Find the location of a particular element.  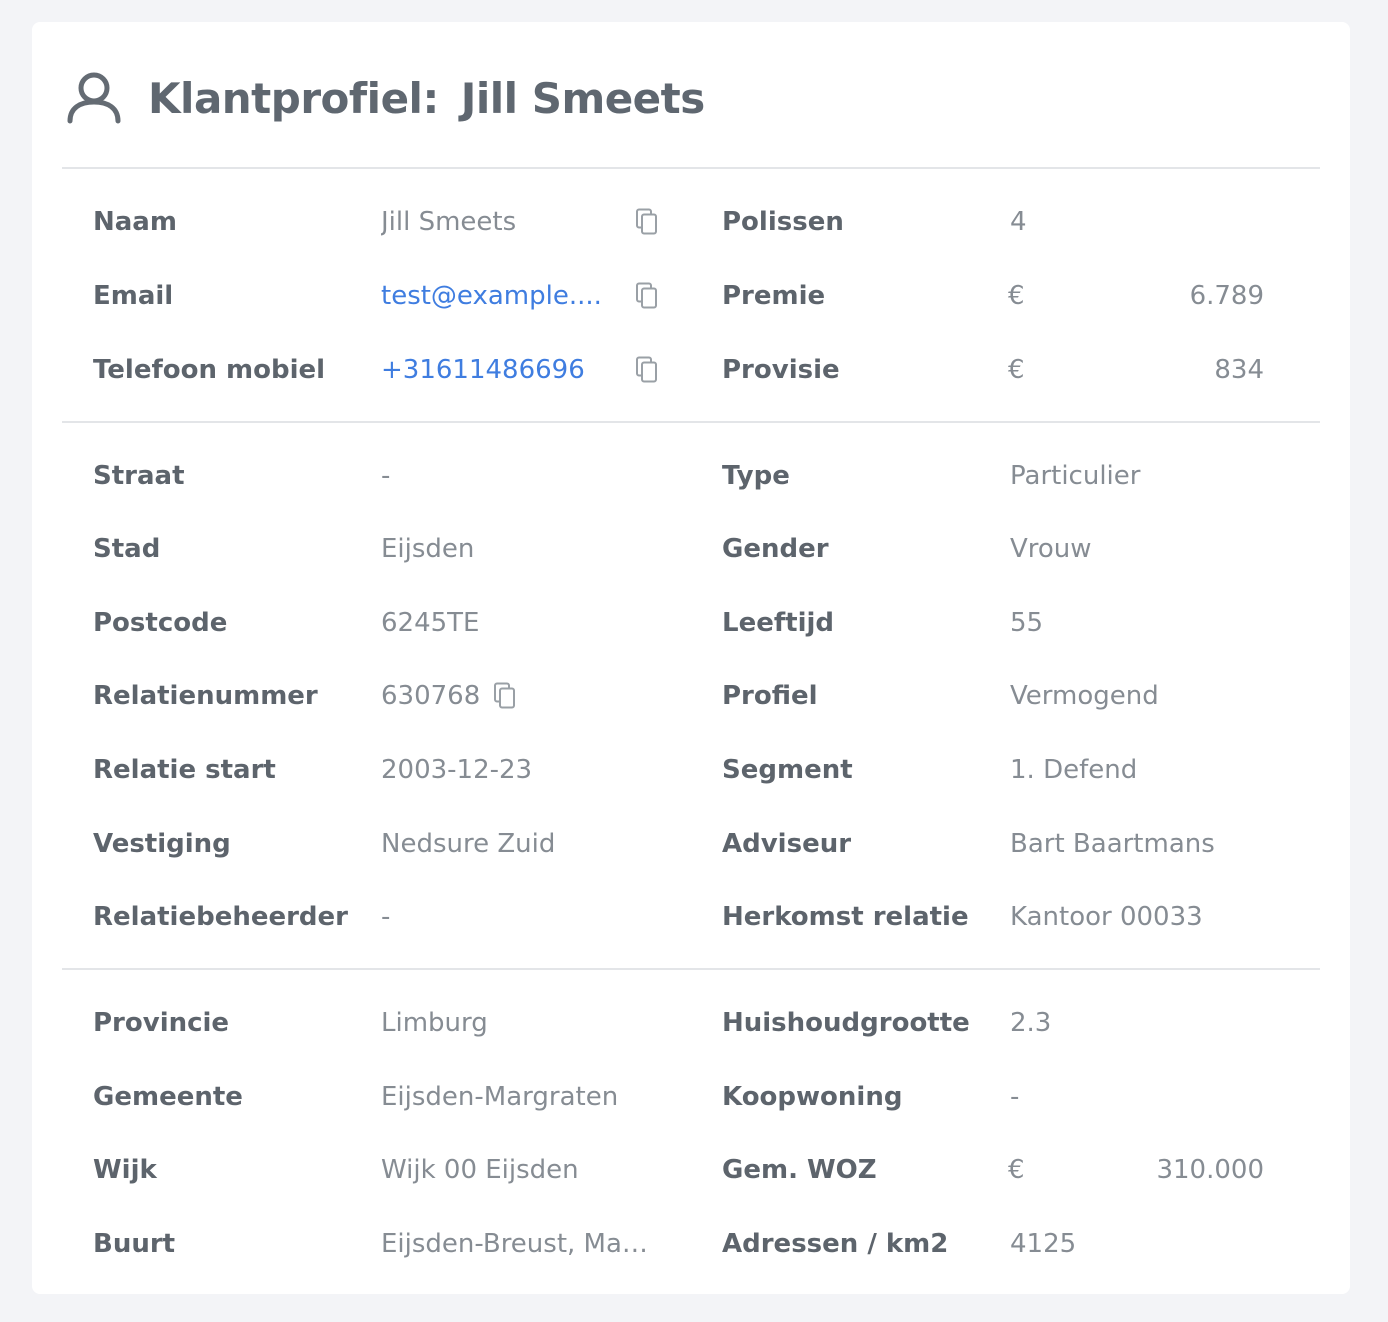

copy-email-icon is located at coordinates (647, 296).